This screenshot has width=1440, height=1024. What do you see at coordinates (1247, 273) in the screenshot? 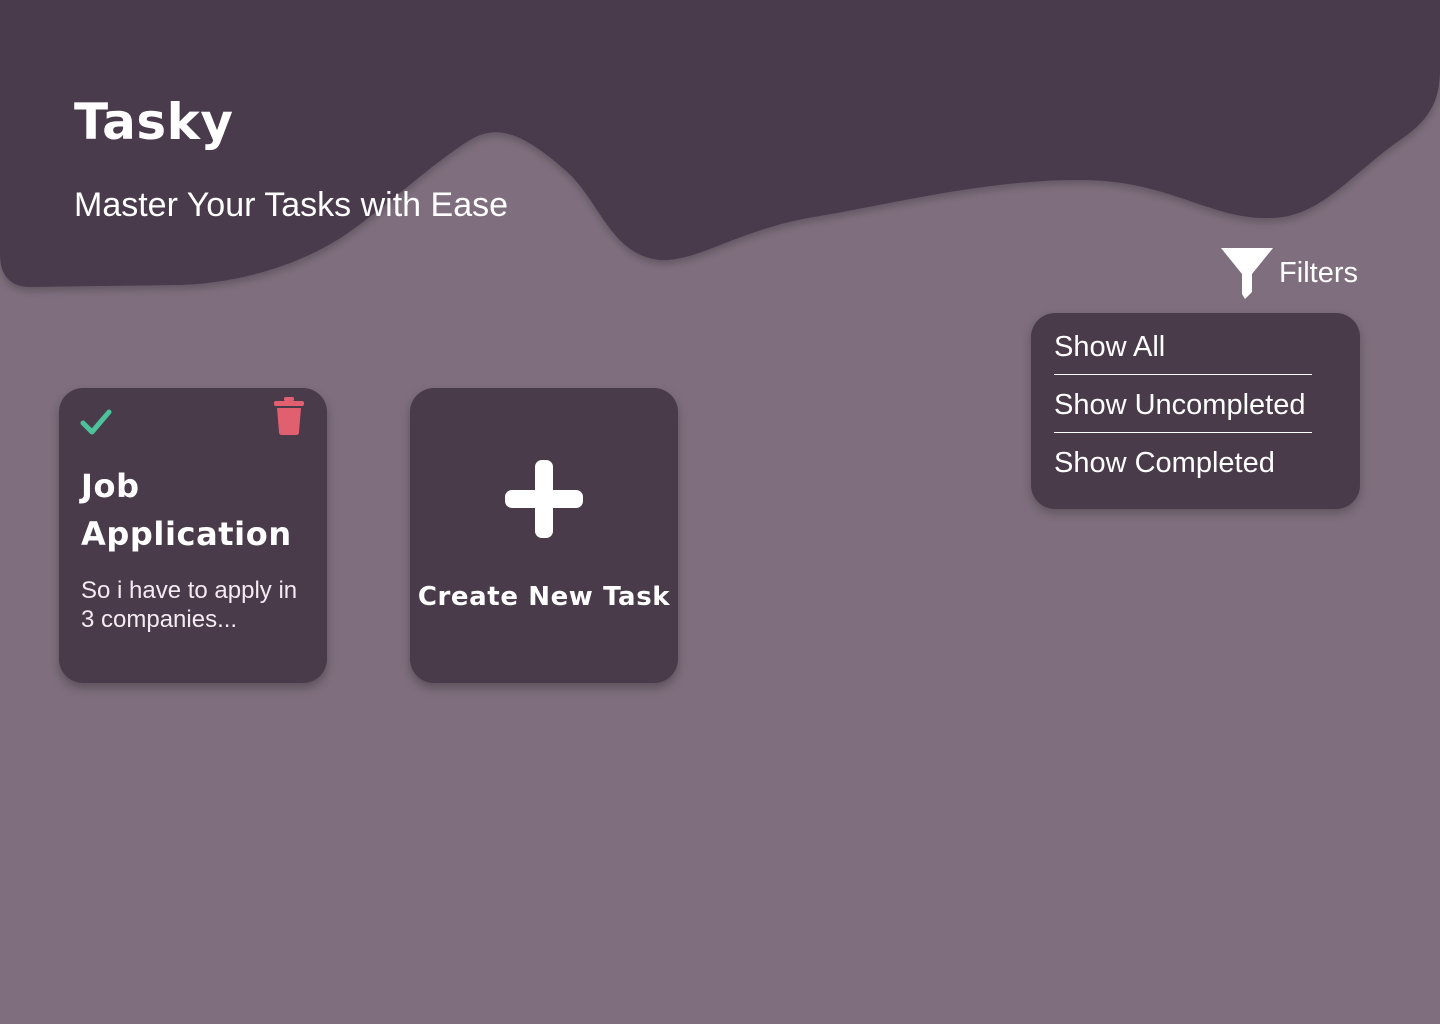
I see `filter-icon` at bounding box center [1247, 273].